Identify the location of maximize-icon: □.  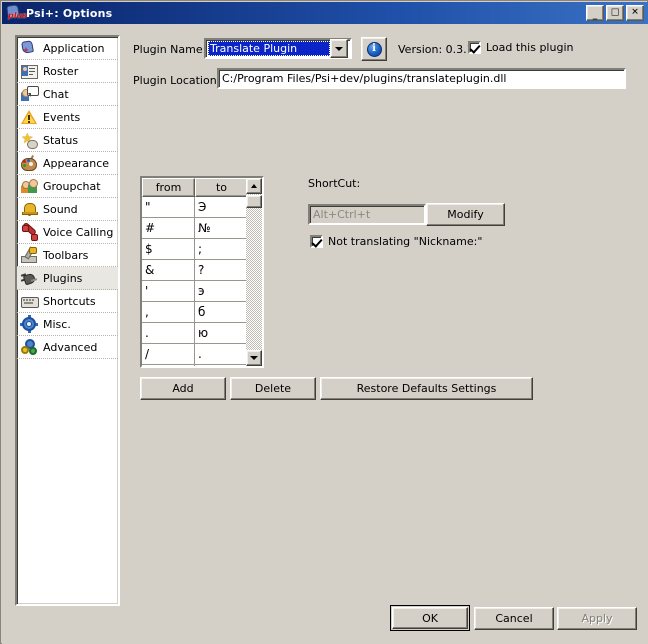
(615, 12).